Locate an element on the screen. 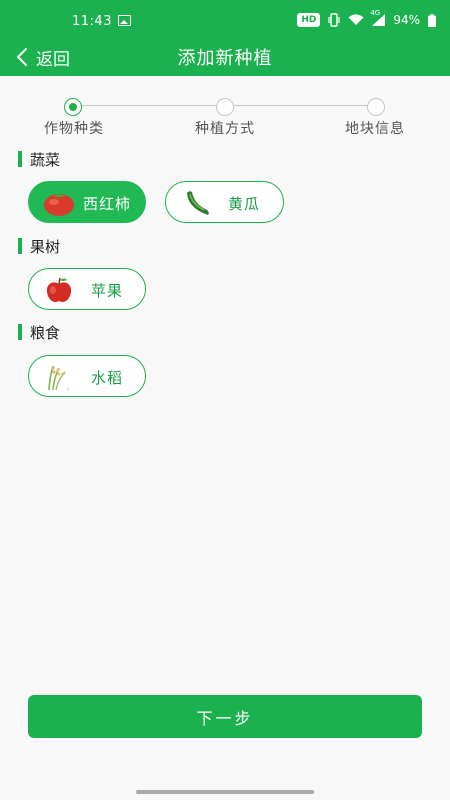 This screenshot has height=800, width=450. rice-icon is located at coordinates (59, 378).